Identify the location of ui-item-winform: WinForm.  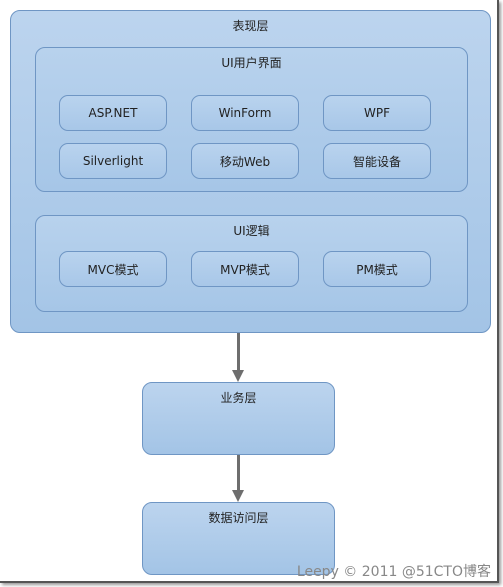
(245, 113).